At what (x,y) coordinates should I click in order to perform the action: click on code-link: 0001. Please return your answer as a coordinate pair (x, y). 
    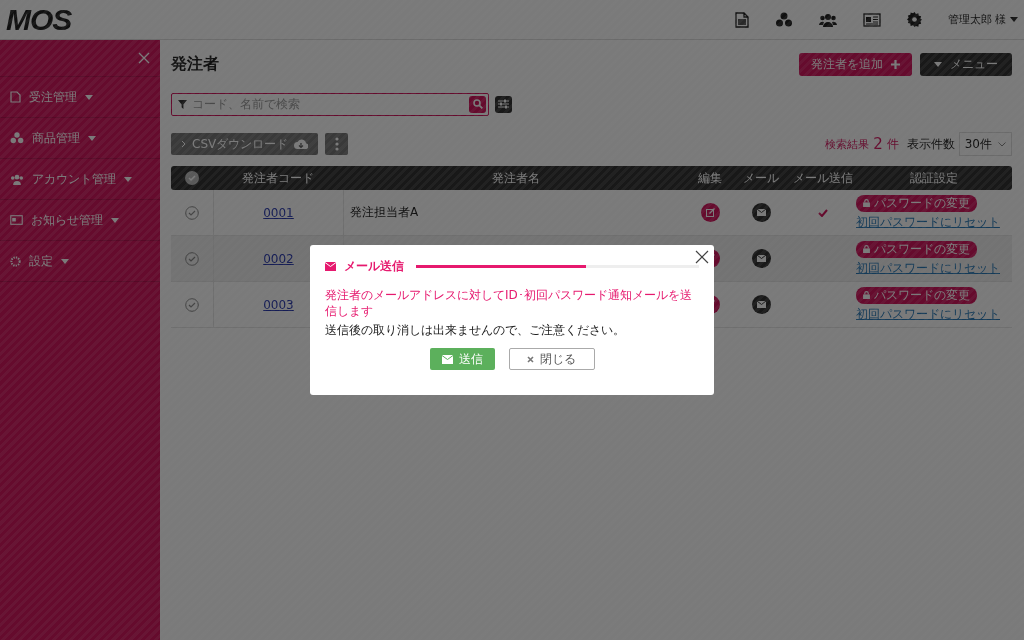
    Looking at the image, I should click on (278, 212).